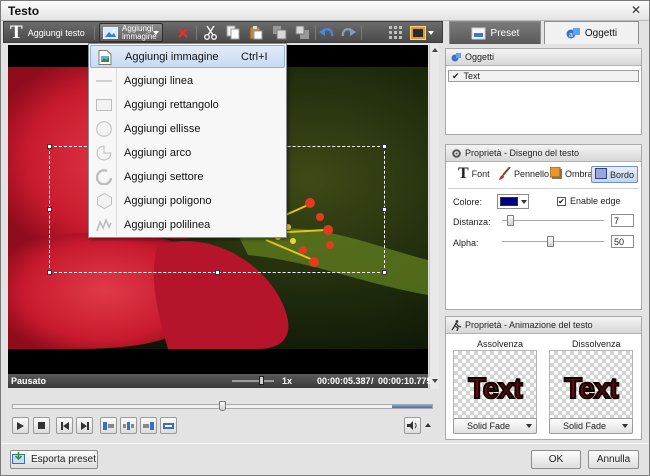  What do you see at coordinates (463, 173) in the screenshot?
I see `font-t-icon: T` at bounding box center [463, 173].